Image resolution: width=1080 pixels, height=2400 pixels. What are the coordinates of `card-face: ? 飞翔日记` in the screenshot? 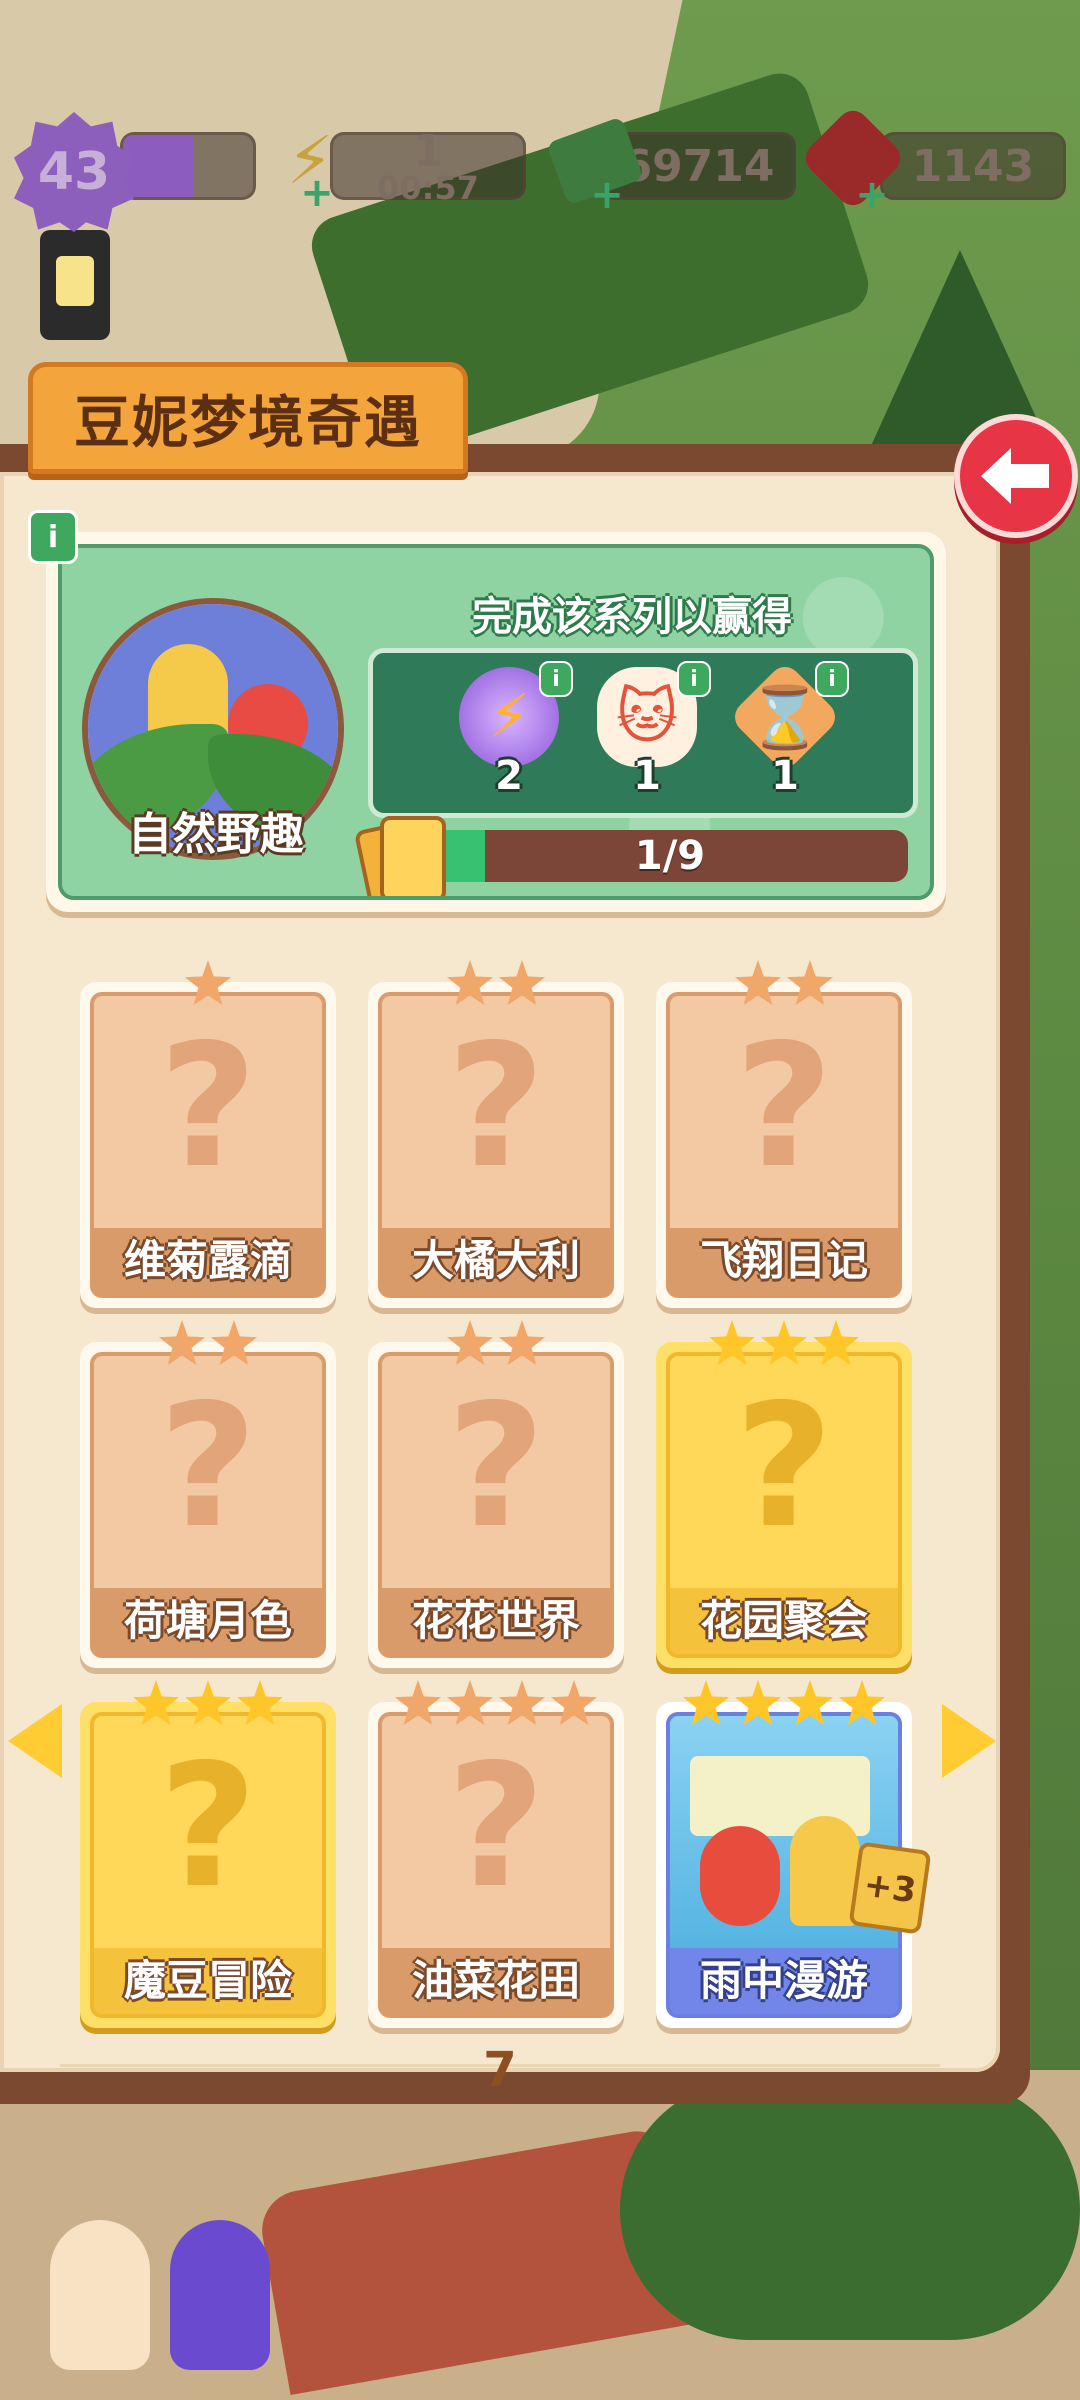 It's located at (784, 1145).